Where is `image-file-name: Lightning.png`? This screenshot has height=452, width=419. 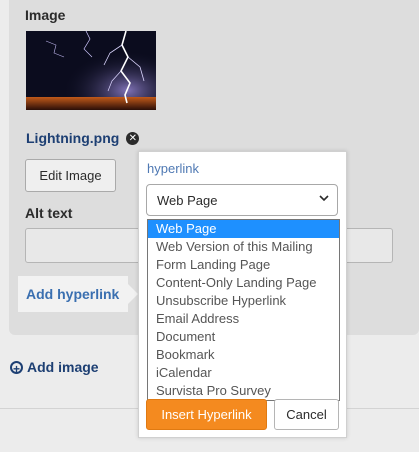
image-file-name: Lightning.png is located at coordinates (72, 138).